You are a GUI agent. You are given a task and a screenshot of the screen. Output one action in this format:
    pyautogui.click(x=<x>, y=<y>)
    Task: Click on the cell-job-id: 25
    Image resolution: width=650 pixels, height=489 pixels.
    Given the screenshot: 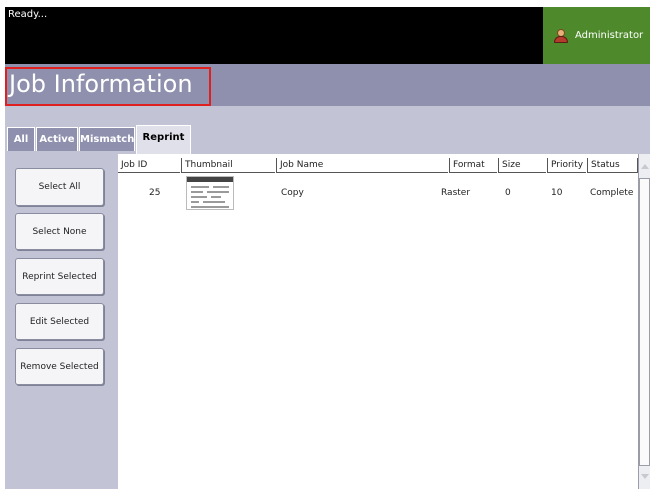 What is the action you would take?
    pyautogui.click(x=155, y=193)
    